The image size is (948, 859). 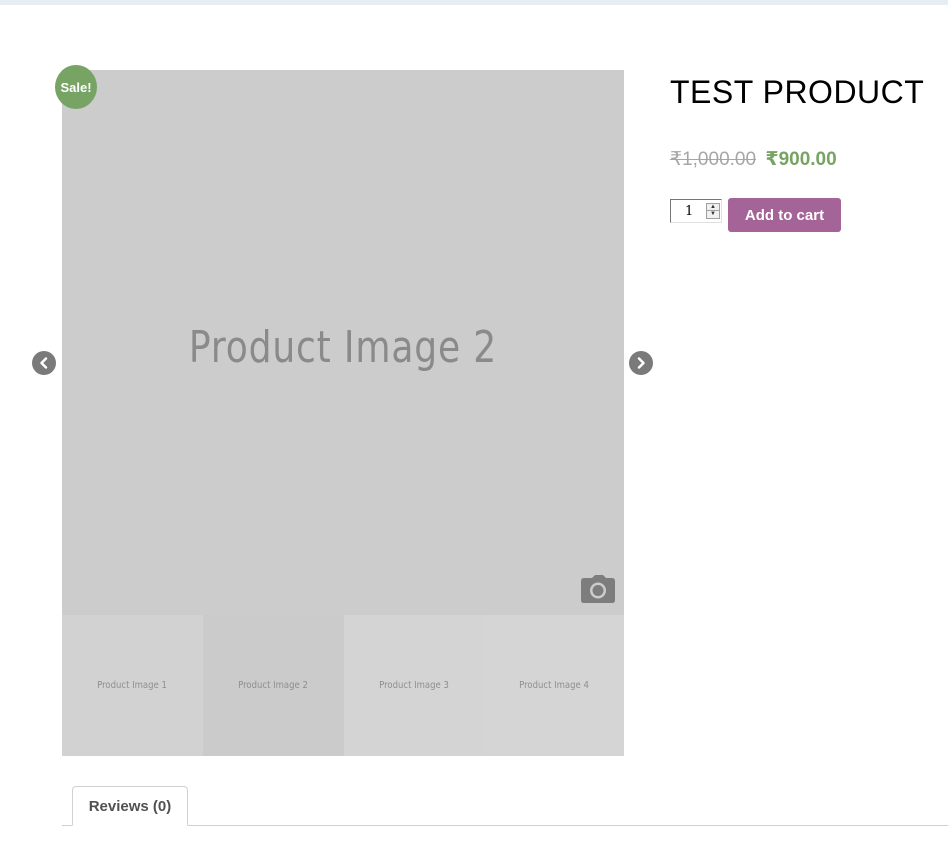 I want to click on product-title: TEST PRODUCT, so click(x=797, y=92).